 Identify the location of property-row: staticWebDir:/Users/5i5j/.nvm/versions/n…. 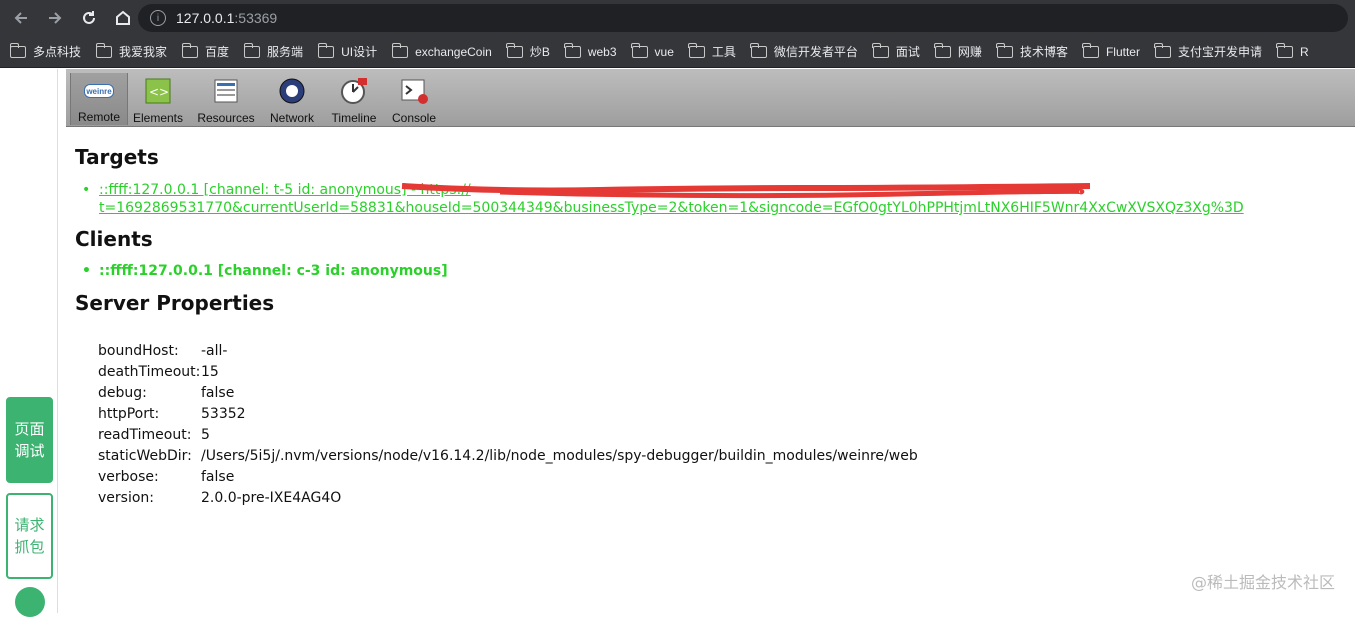
(508, 455).